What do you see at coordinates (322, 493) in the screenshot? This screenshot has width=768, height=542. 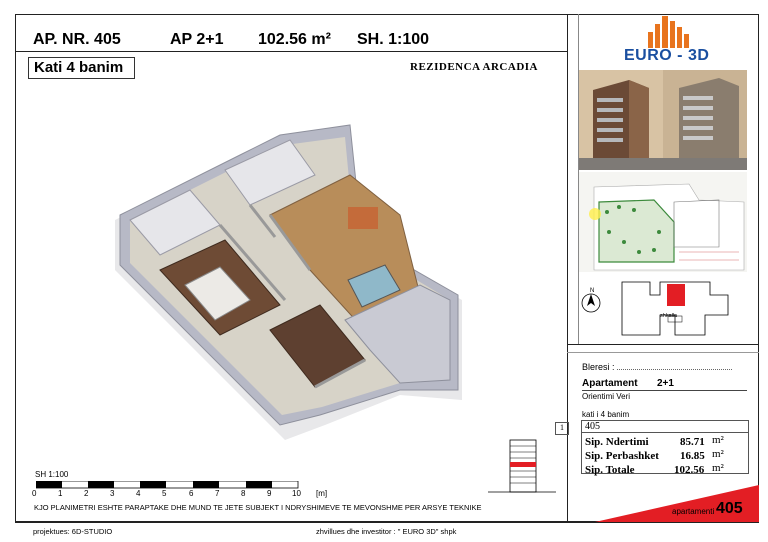 I see `scale-tick: [m]` at bounding box center [322, 493].